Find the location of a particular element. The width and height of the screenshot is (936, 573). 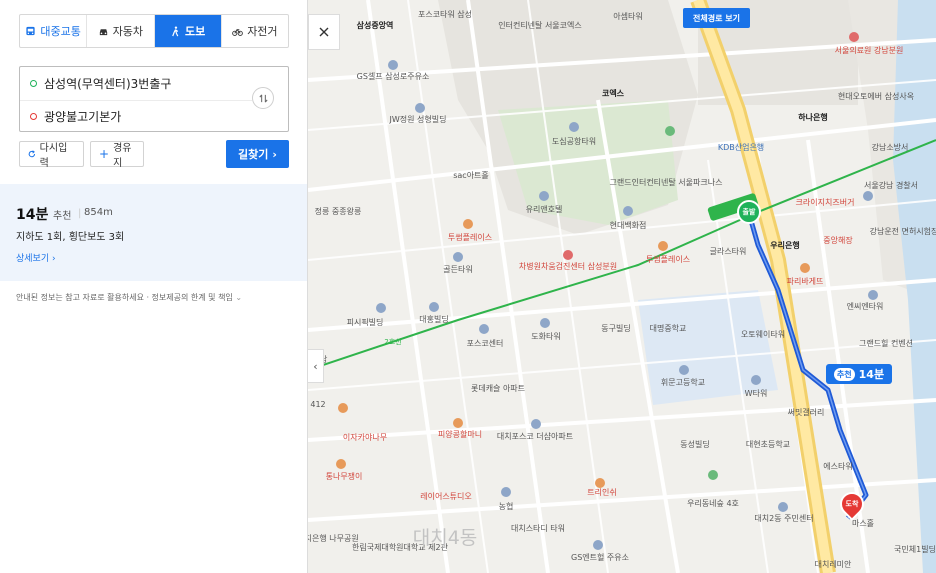

chevron-left-icon: ‹ is located at coordinates (315, 366).